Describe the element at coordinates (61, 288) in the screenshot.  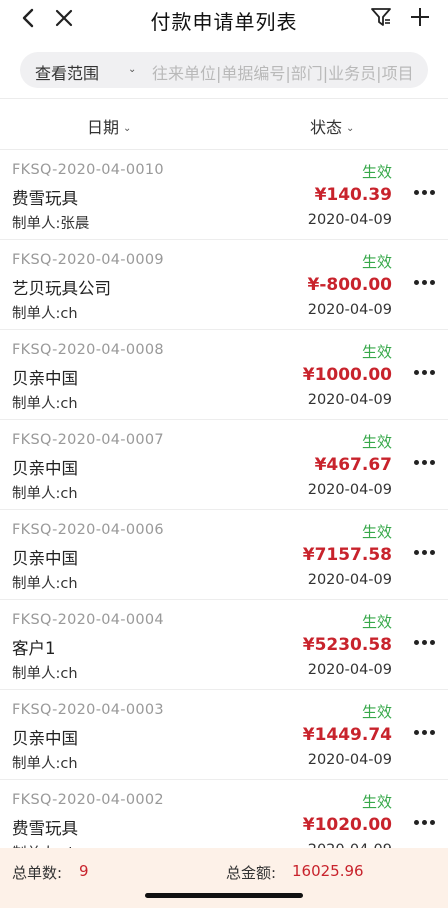
I see `counterparty-name: 艺贝玩具公司` at that location.